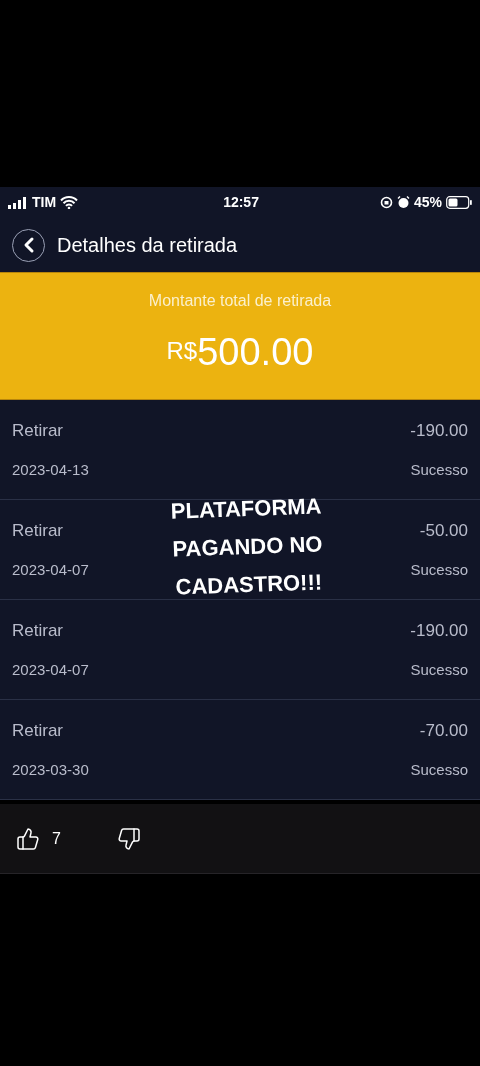 The width and height of the screenshot is (480, 1066). I want to click on rotation-lock-icon, so click(386, 202).